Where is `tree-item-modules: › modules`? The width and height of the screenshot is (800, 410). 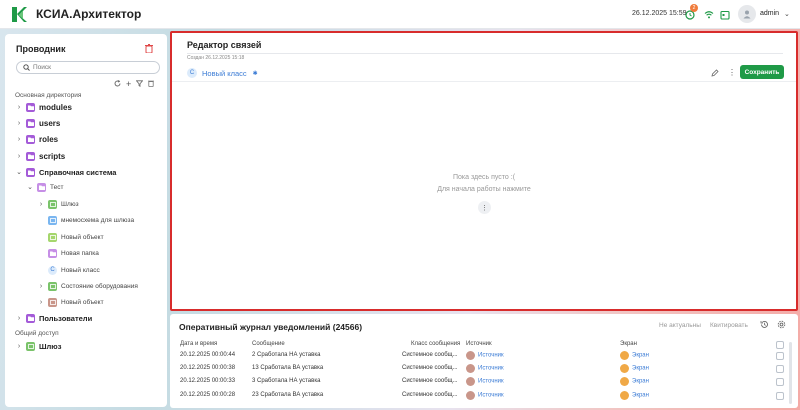 tree-item-modules: › modules is located at coordinates (43, 107).